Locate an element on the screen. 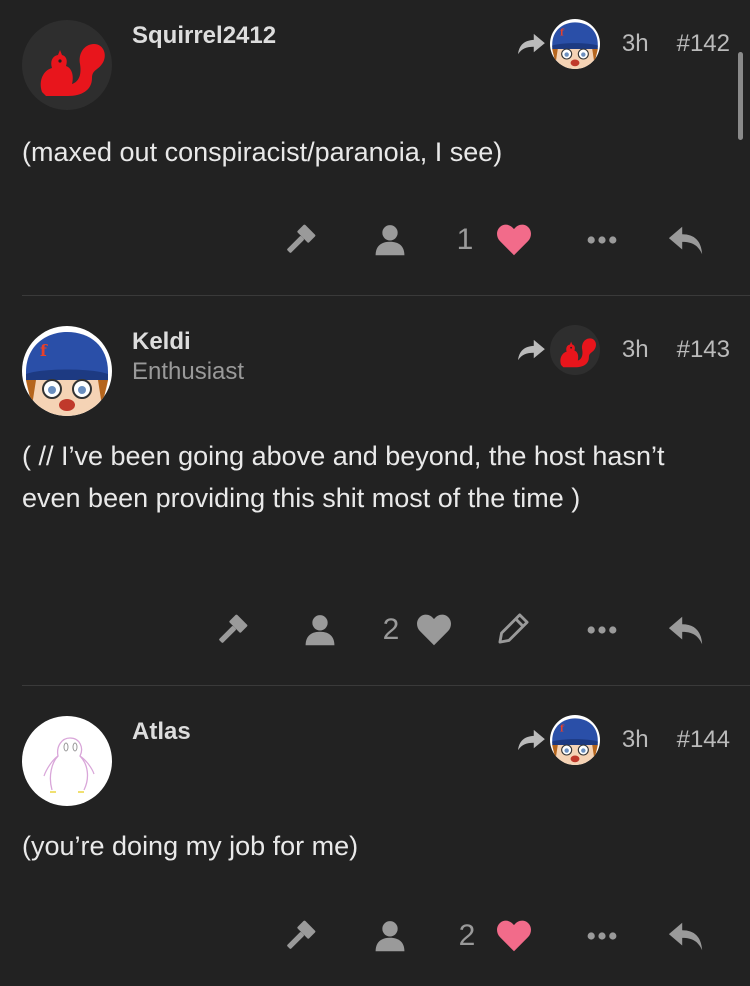 This screenshot has width=750, height=986. post-meta: 3h #144 is located at coordinates (623, 740).